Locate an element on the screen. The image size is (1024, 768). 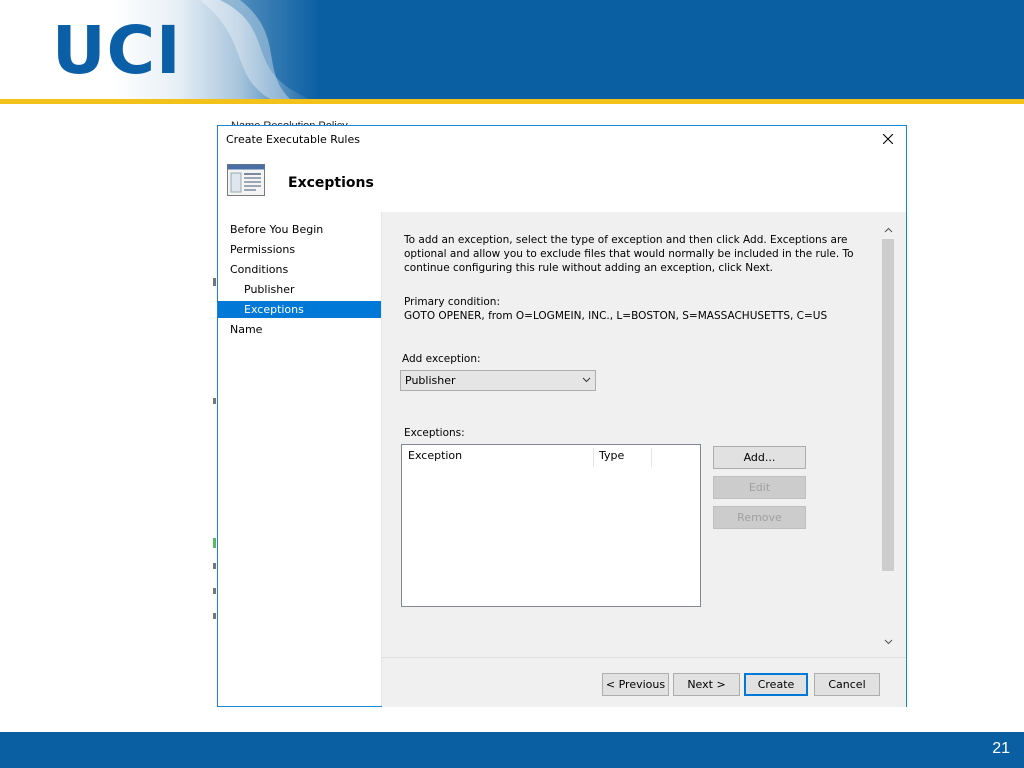
next-button: Next > is located at coordinates (706, 684).